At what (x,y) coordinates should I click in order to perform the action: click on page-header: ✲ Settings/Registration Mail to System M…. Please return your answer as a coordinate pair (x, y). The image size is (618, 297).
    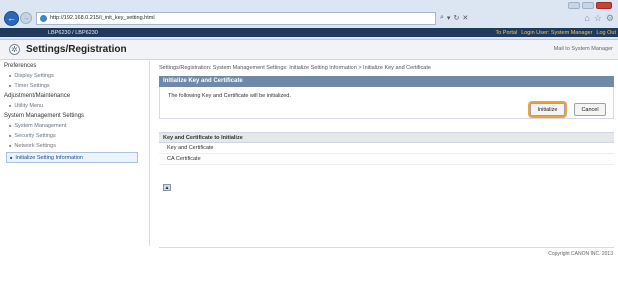
    Looking at the image, I should click on (309, 50).